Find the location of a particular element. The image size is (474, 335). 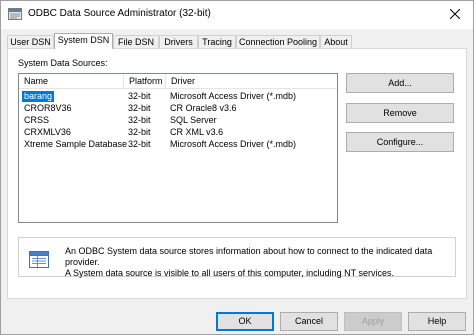

column-header-driver: Driver is located at coordinates (251, 81).